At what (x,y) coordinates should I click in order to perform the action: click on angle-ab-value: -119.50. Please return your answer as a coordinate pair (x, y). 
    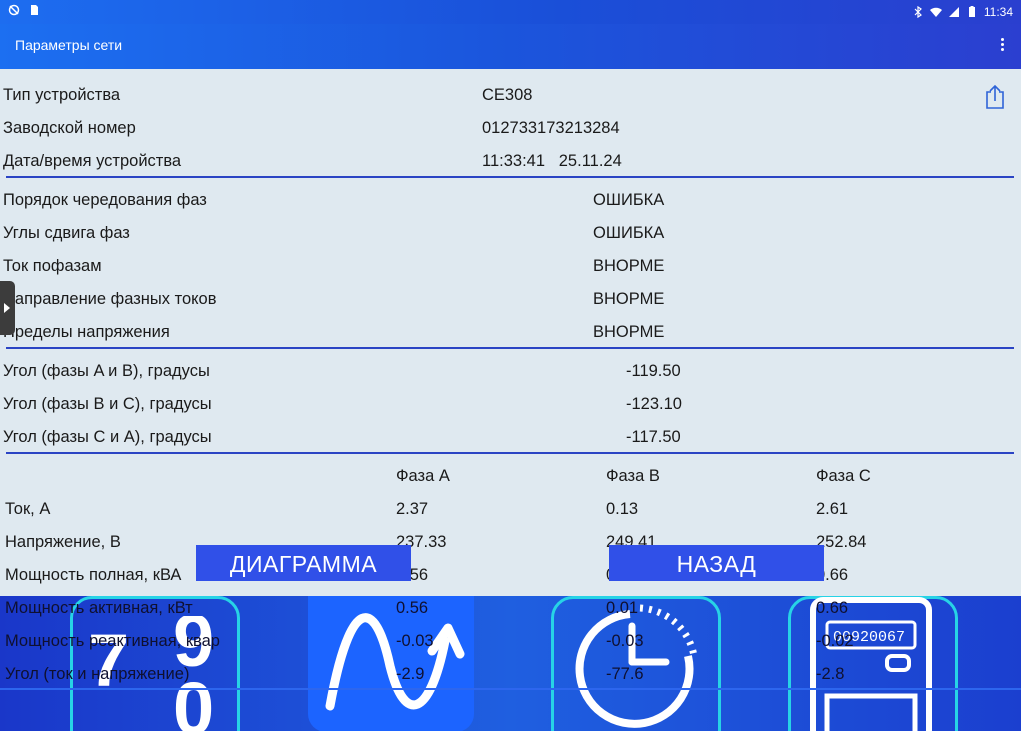
    Looking at the image, I should click on (653, 371).